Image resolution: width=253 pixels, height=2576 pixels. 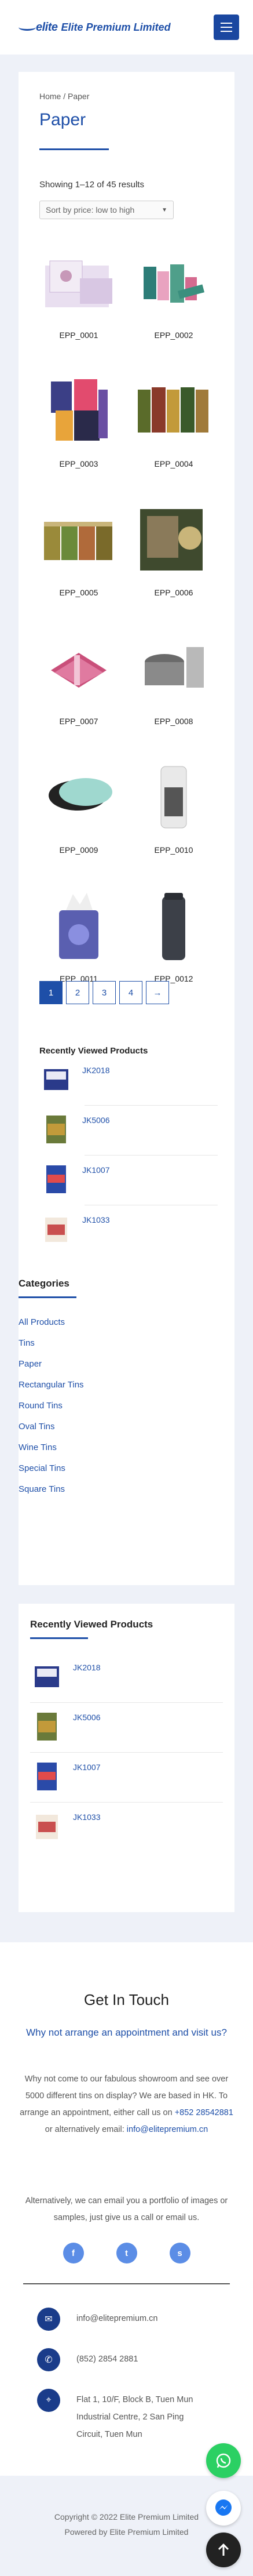 I want to click on product-name: EPP_0004, so click(x=173, y=463).